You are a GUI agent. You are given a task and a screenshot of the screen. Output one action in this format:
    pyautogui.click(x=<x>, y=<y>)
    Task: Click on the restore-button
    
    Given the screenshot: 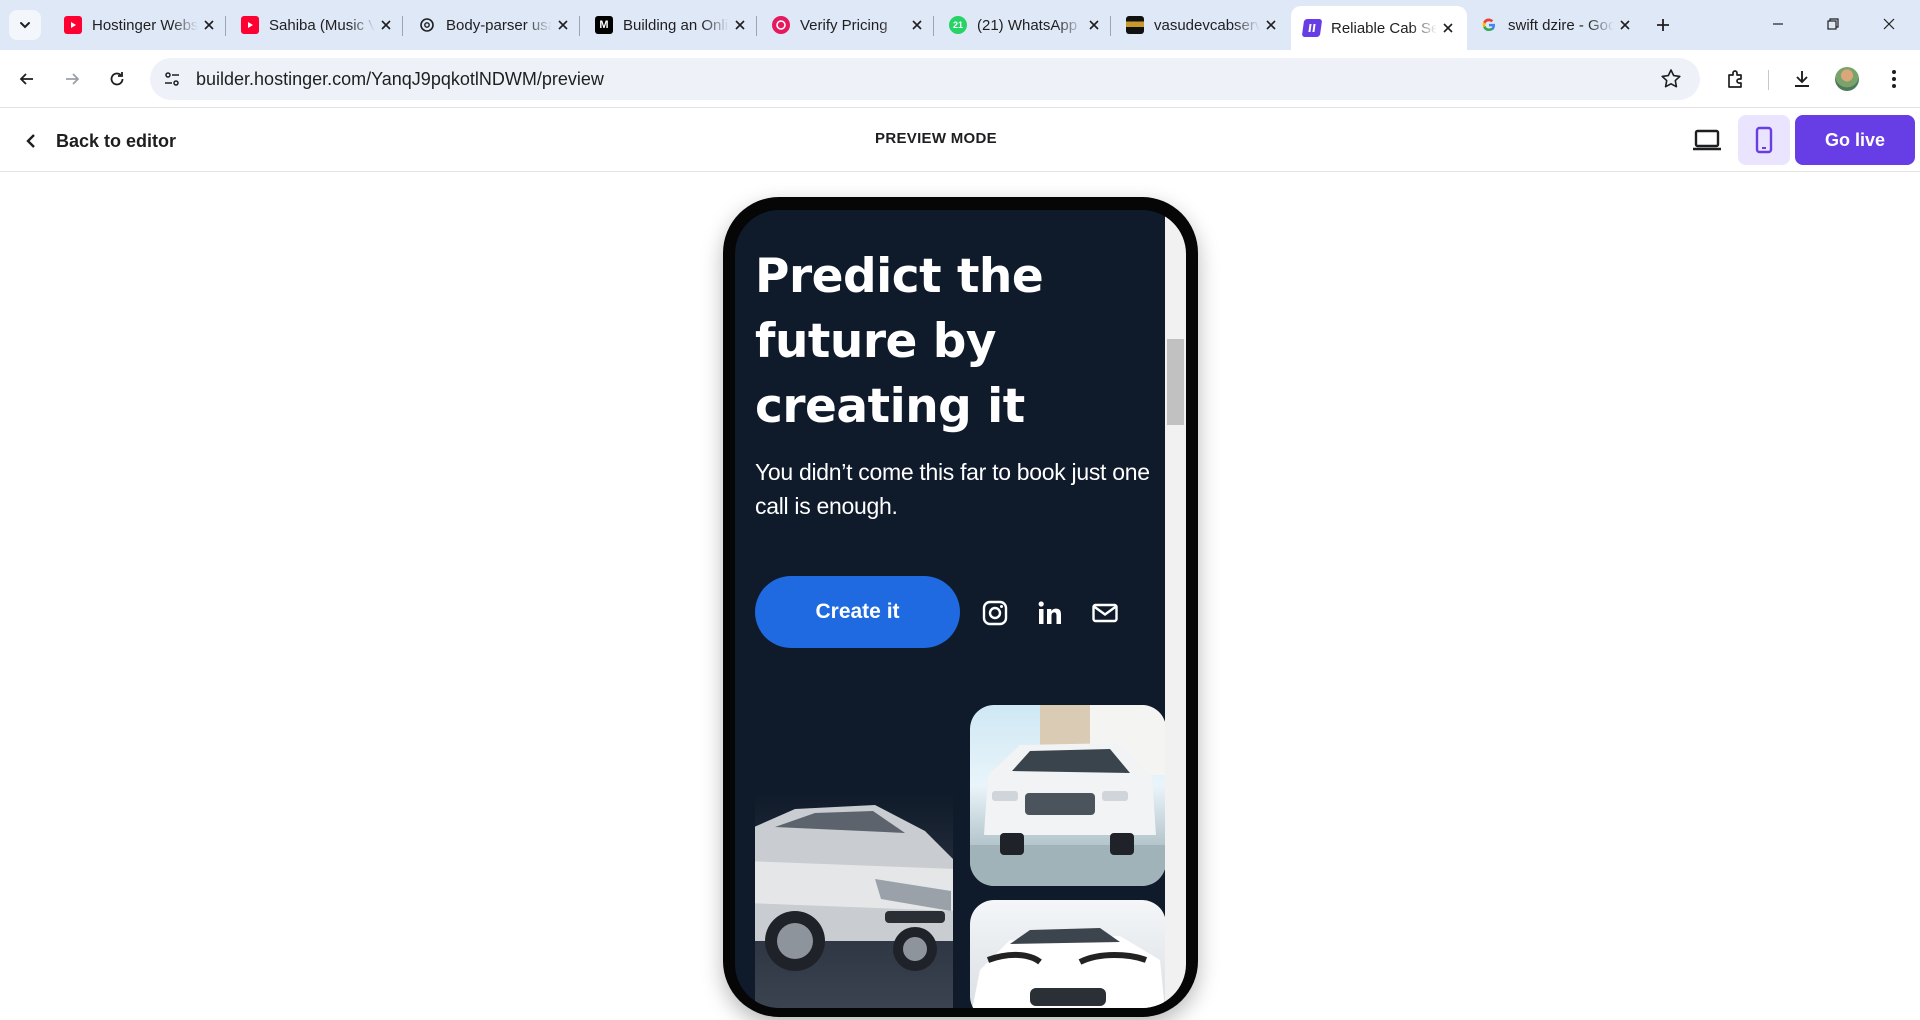 What is the action you would take?
    pyautogui.click(x=1833, y=24)
    